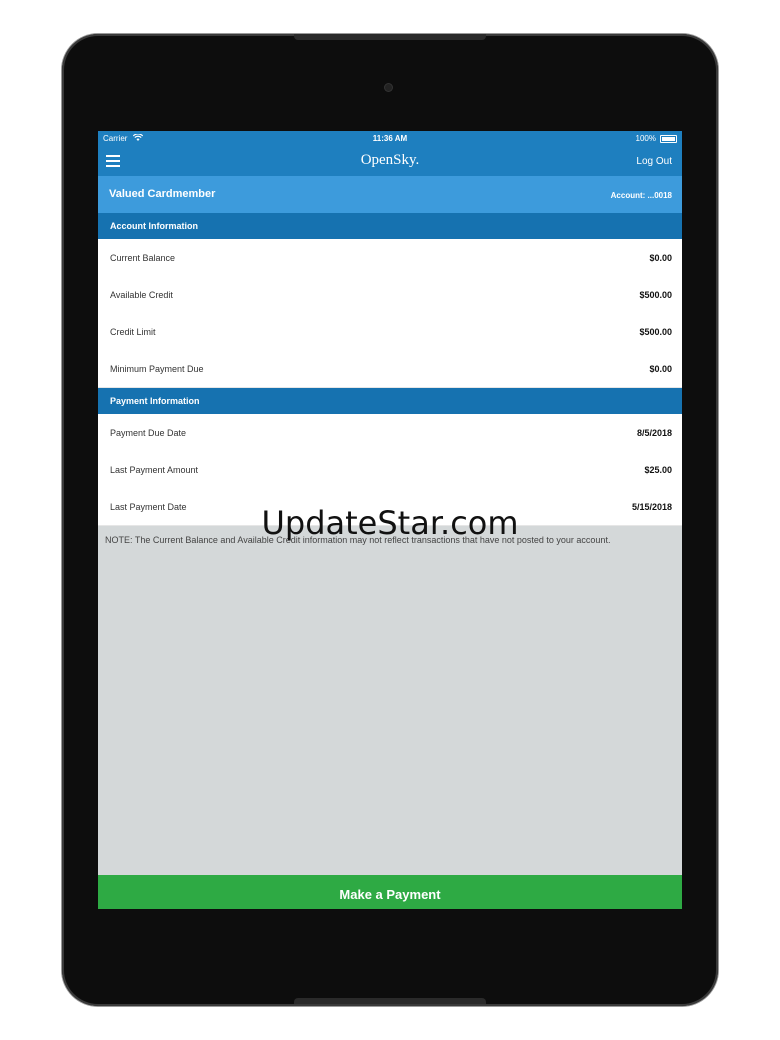 This screenshot has width=780, height=1040. I want to click on row-label: Payment Due Date, so click(148, 433).